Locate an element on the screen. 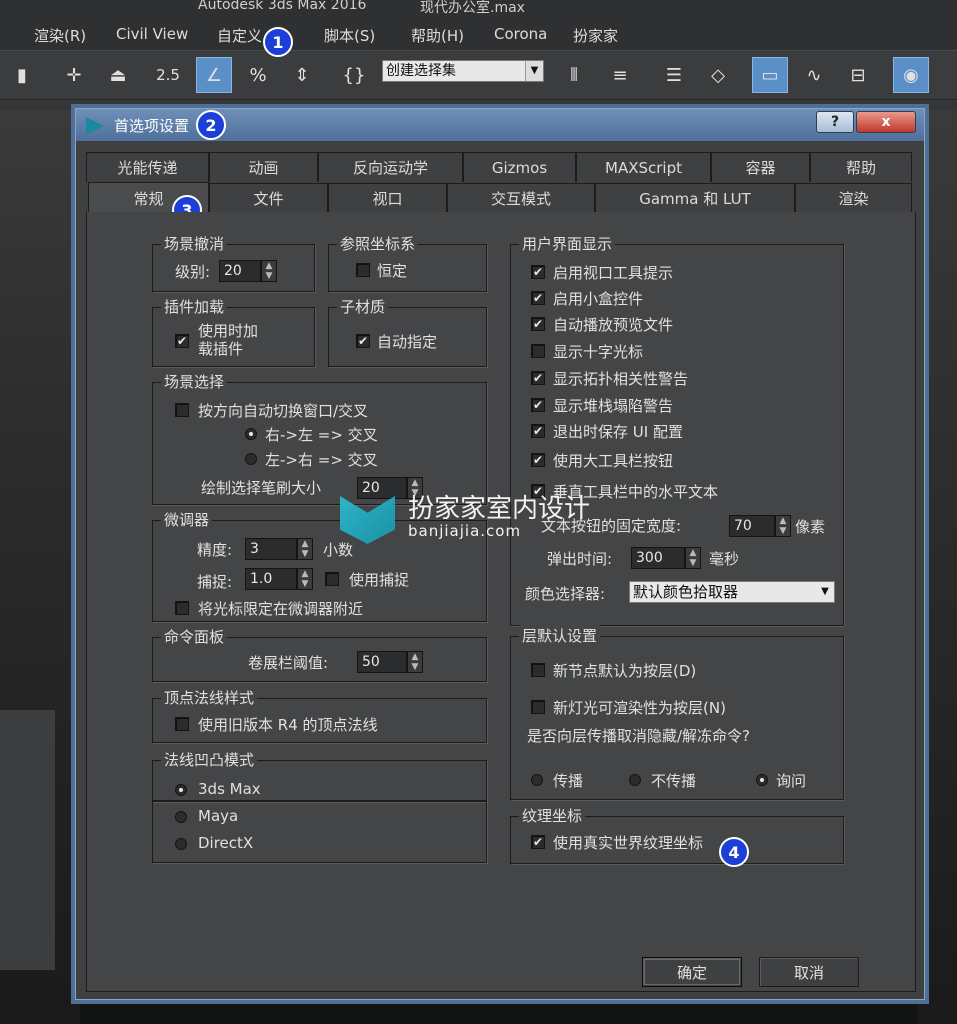  menu-customize: 自定义 is located at coordinates (239, 35).